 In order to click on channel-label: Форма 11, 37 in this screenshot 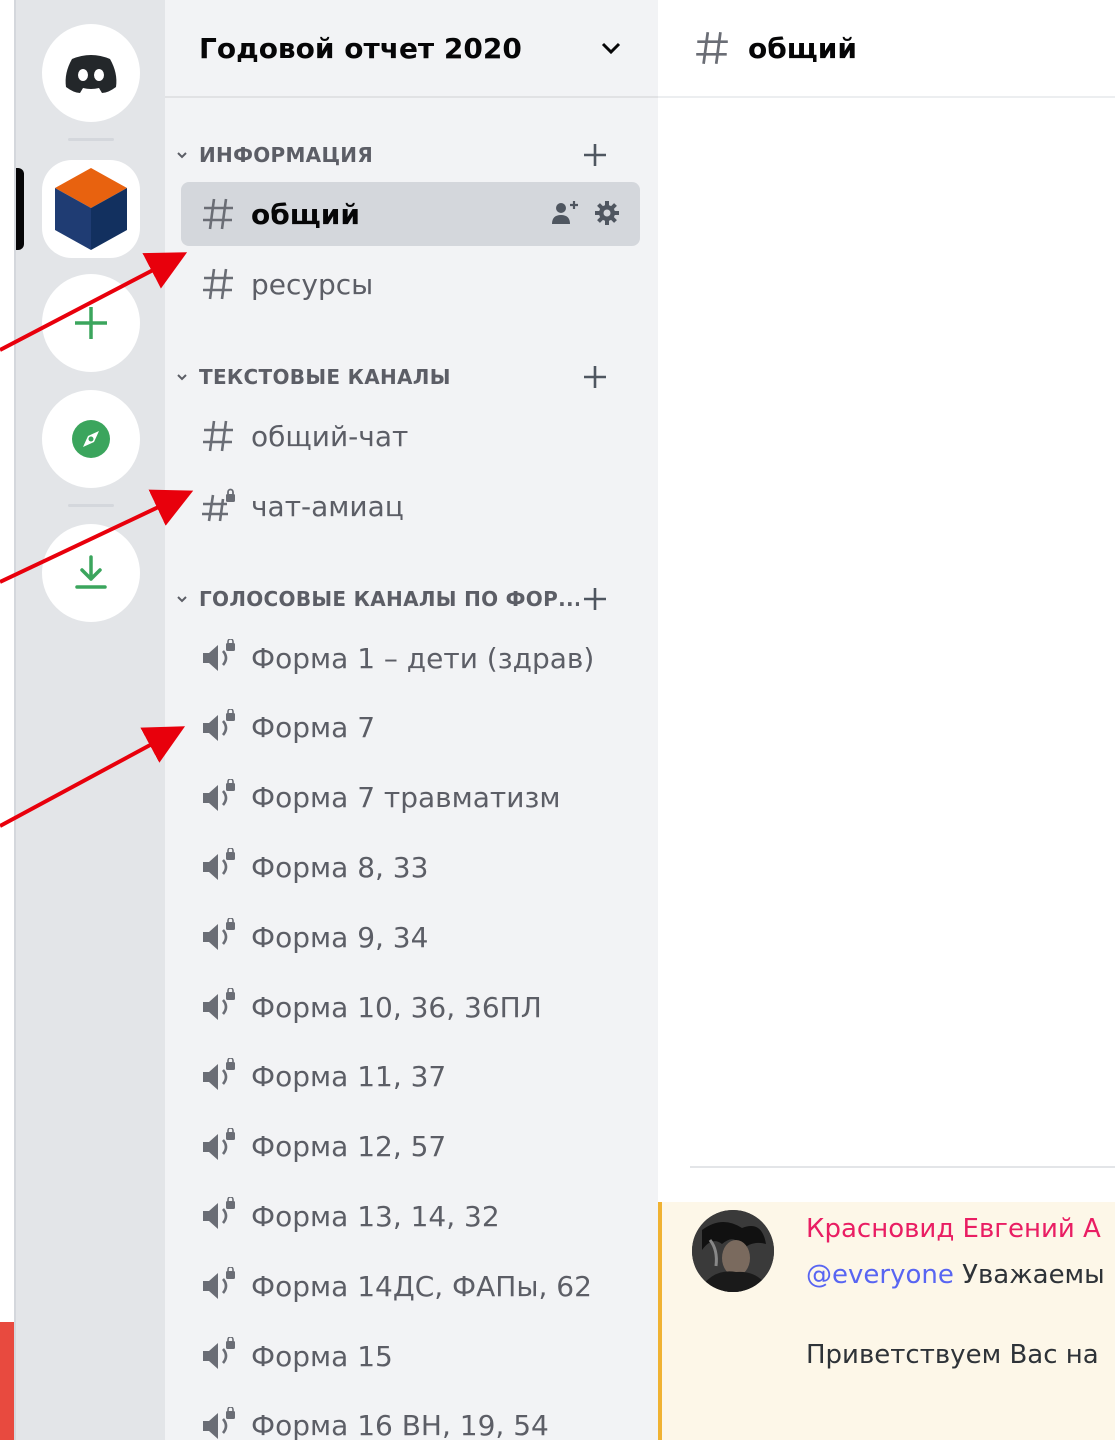, I will do `click(349, 1077)`.